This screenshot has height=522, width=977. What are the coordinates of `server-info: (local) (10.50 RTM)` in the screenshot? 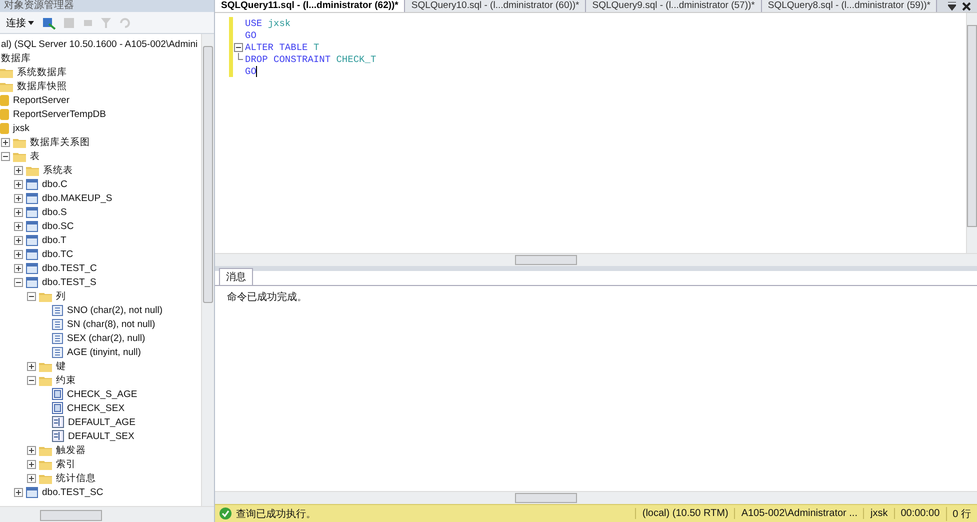 It's located at (684, 513).